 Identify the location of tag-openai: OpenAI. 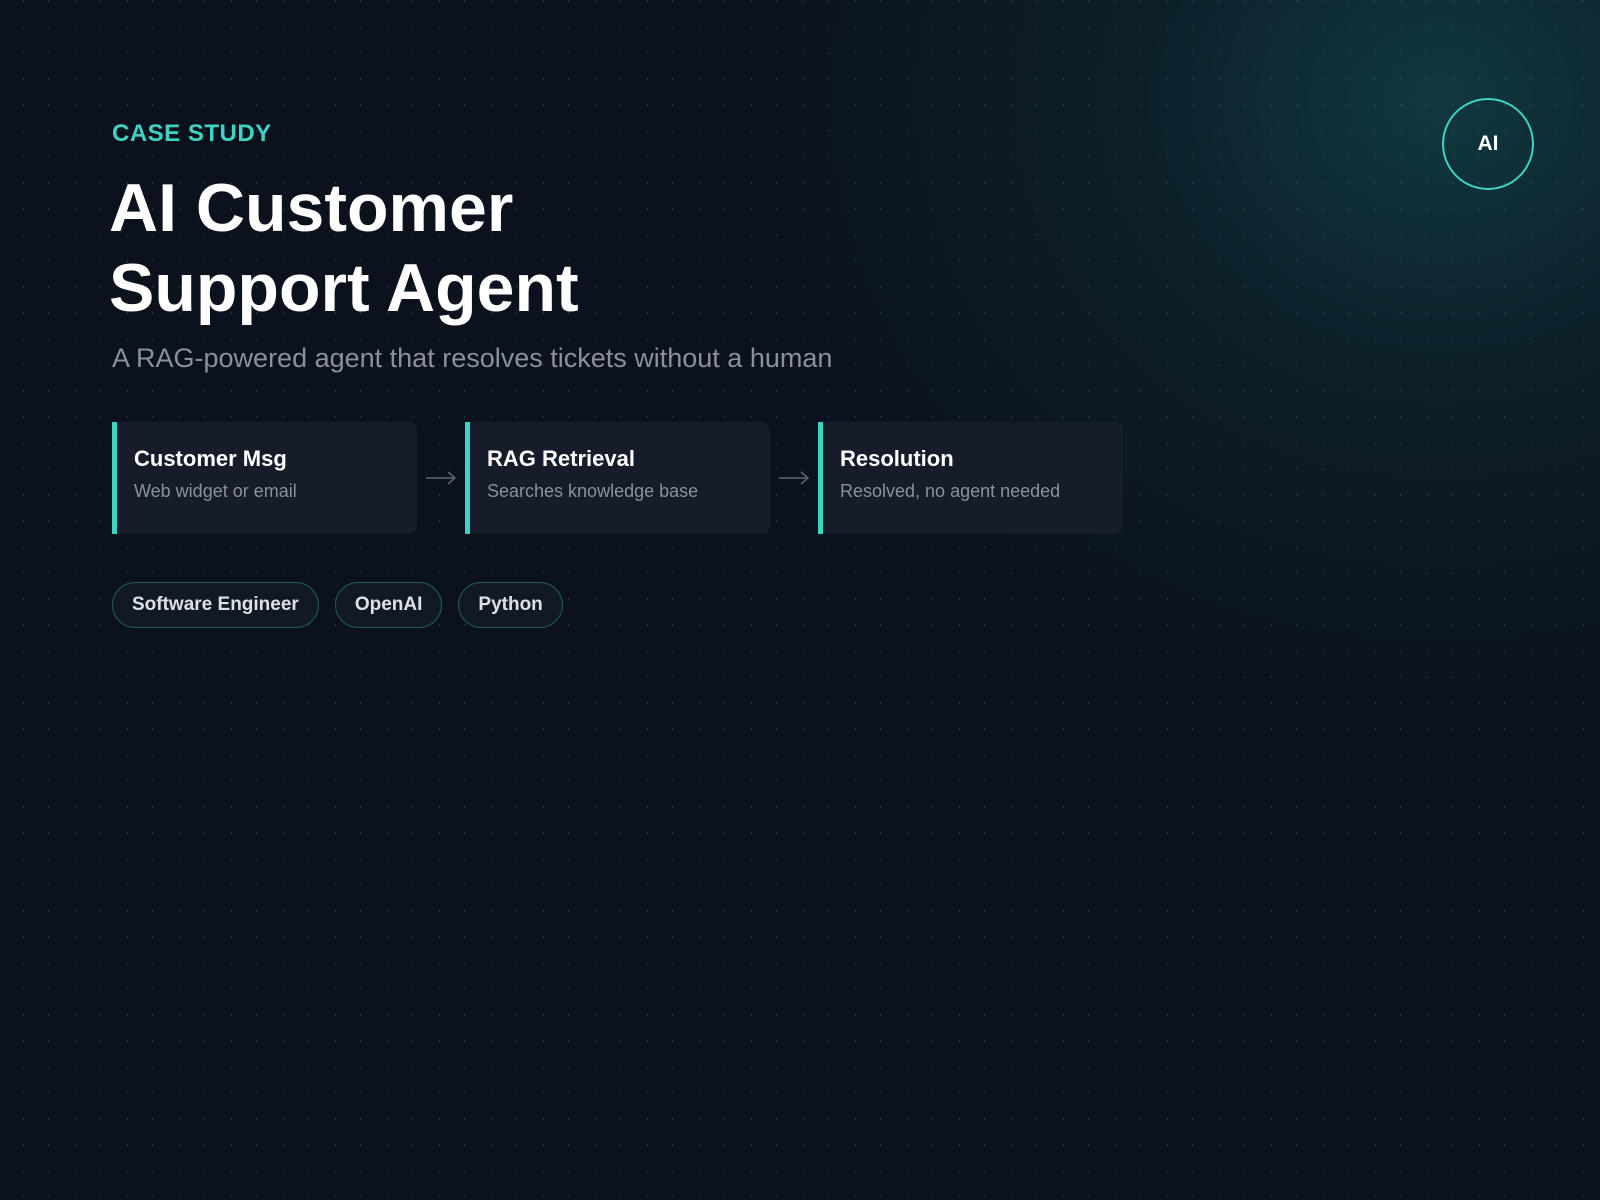
(388, 605).